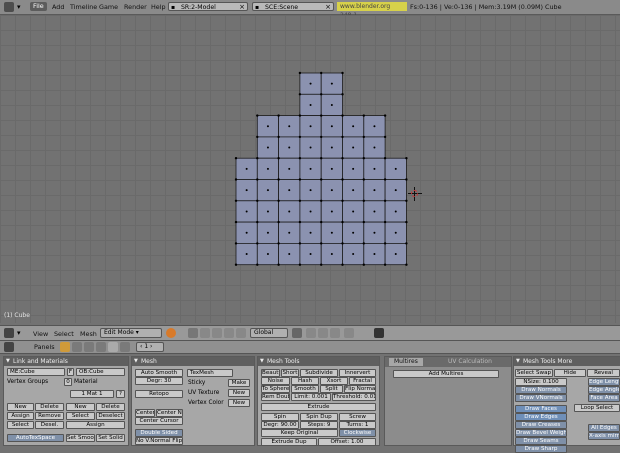 This screenshot has width=620, height=453. I want to click on auto-smooth-toggle: Auto Smooth, so click(159, 373).